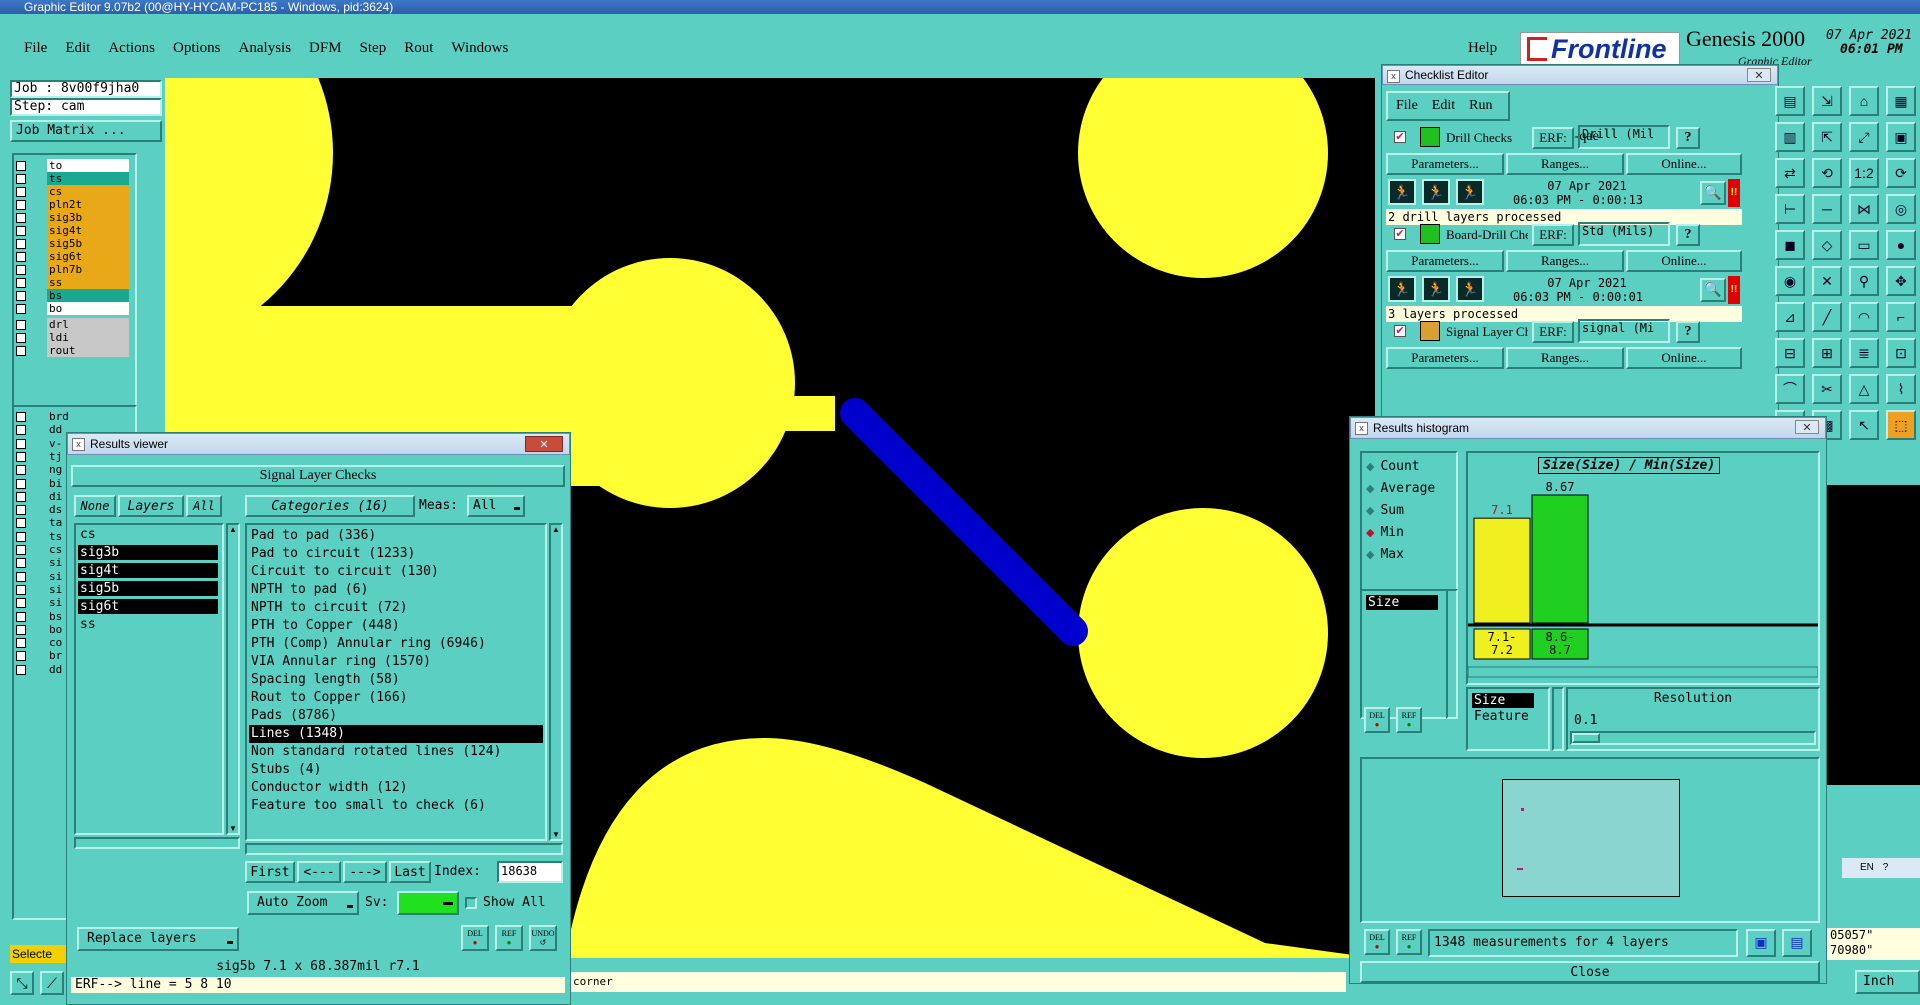  What do you see at coordinates (72, 309) in the screenshot?
I see `layer-row-bo: bo` at bounding box center [72, 309].